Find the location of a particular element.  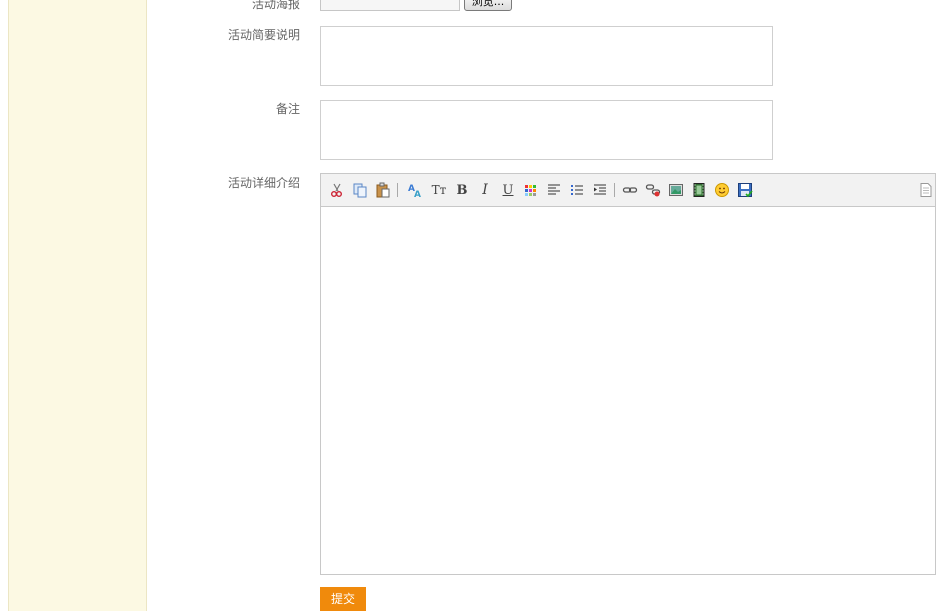

color-icon is located at coordinates (531, 190).